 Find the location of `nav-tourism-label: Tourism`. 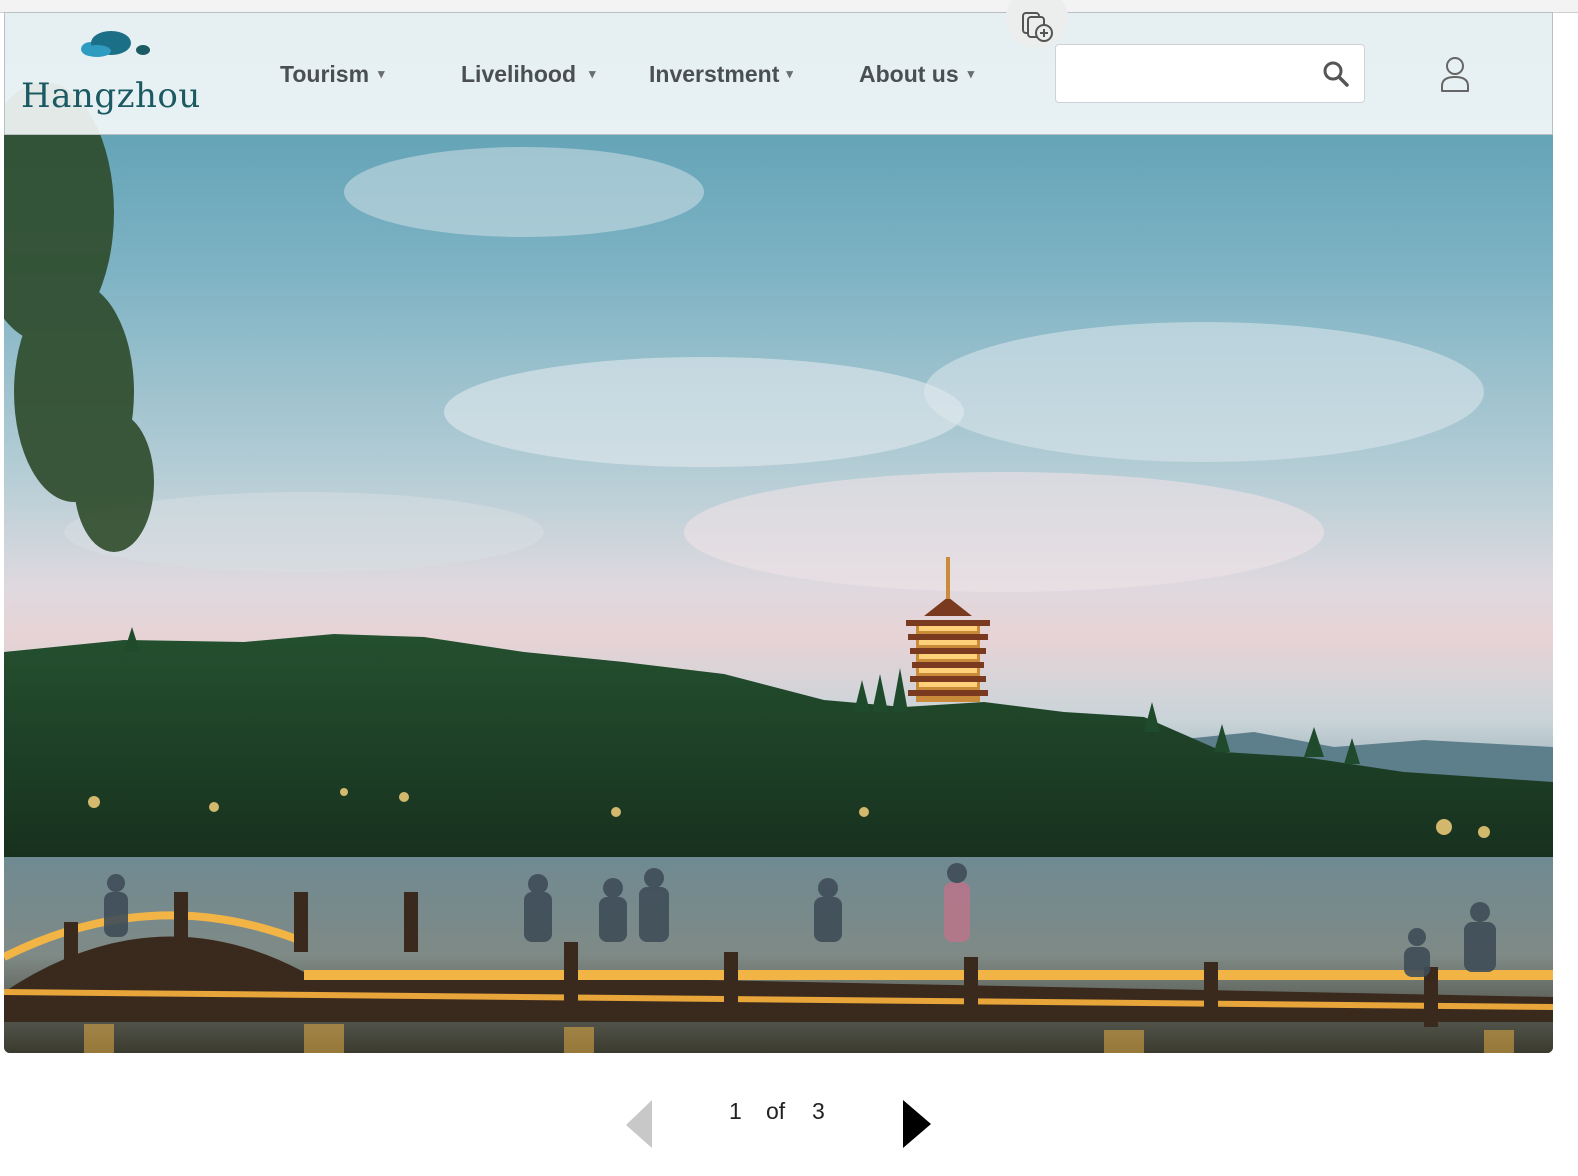

nav-tourism-label: Tourism is located at coordinates (324, 74).